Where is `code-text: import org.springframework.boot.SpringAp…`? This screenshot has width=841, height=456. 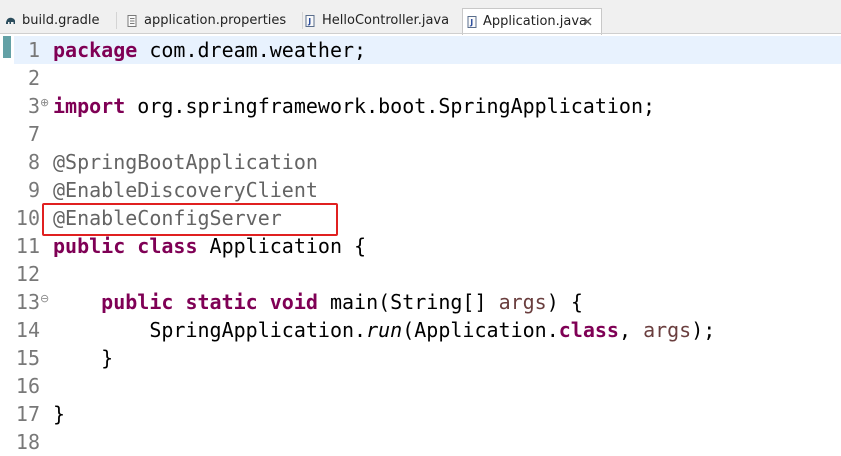
code-text: import org.springframework.boot.SpringAp… is located at coordinates (354, 106).